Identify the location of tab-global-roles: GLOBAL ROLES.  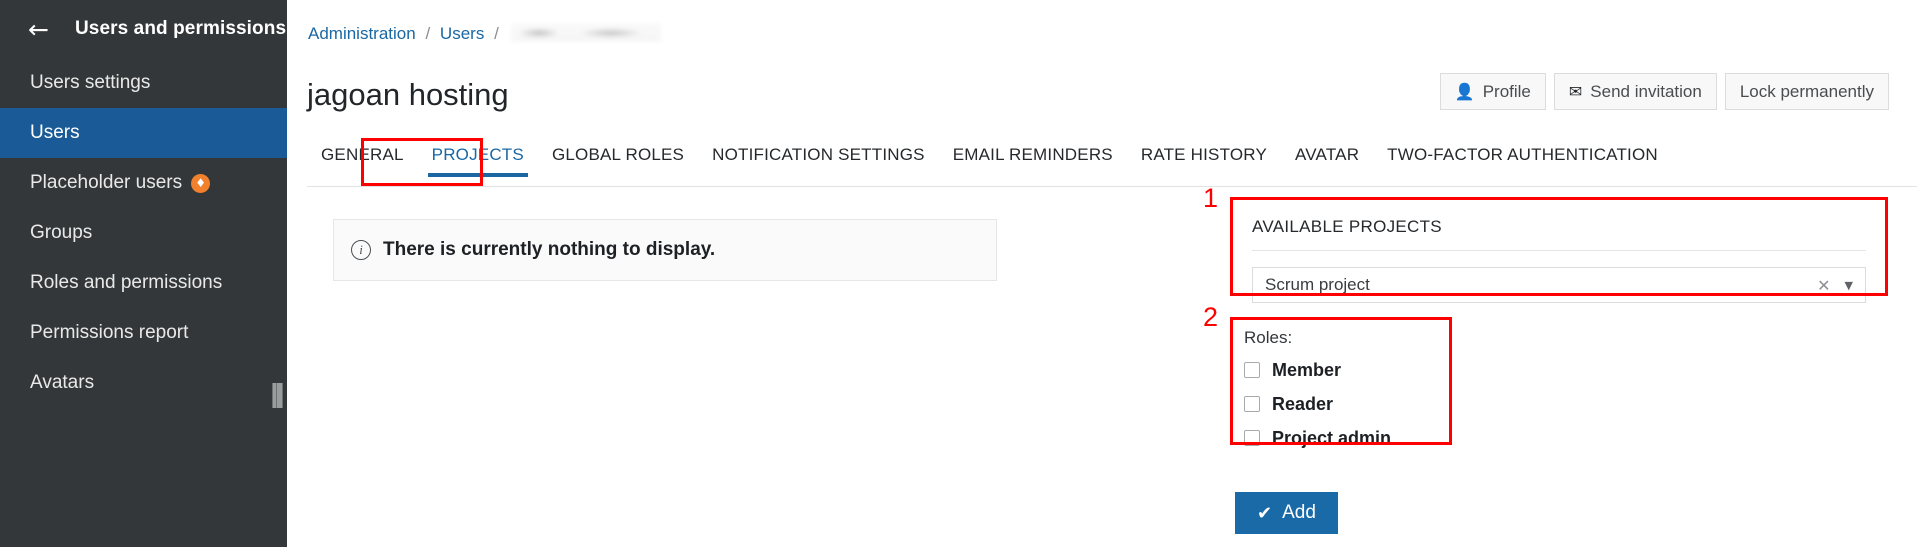
(618, 161).